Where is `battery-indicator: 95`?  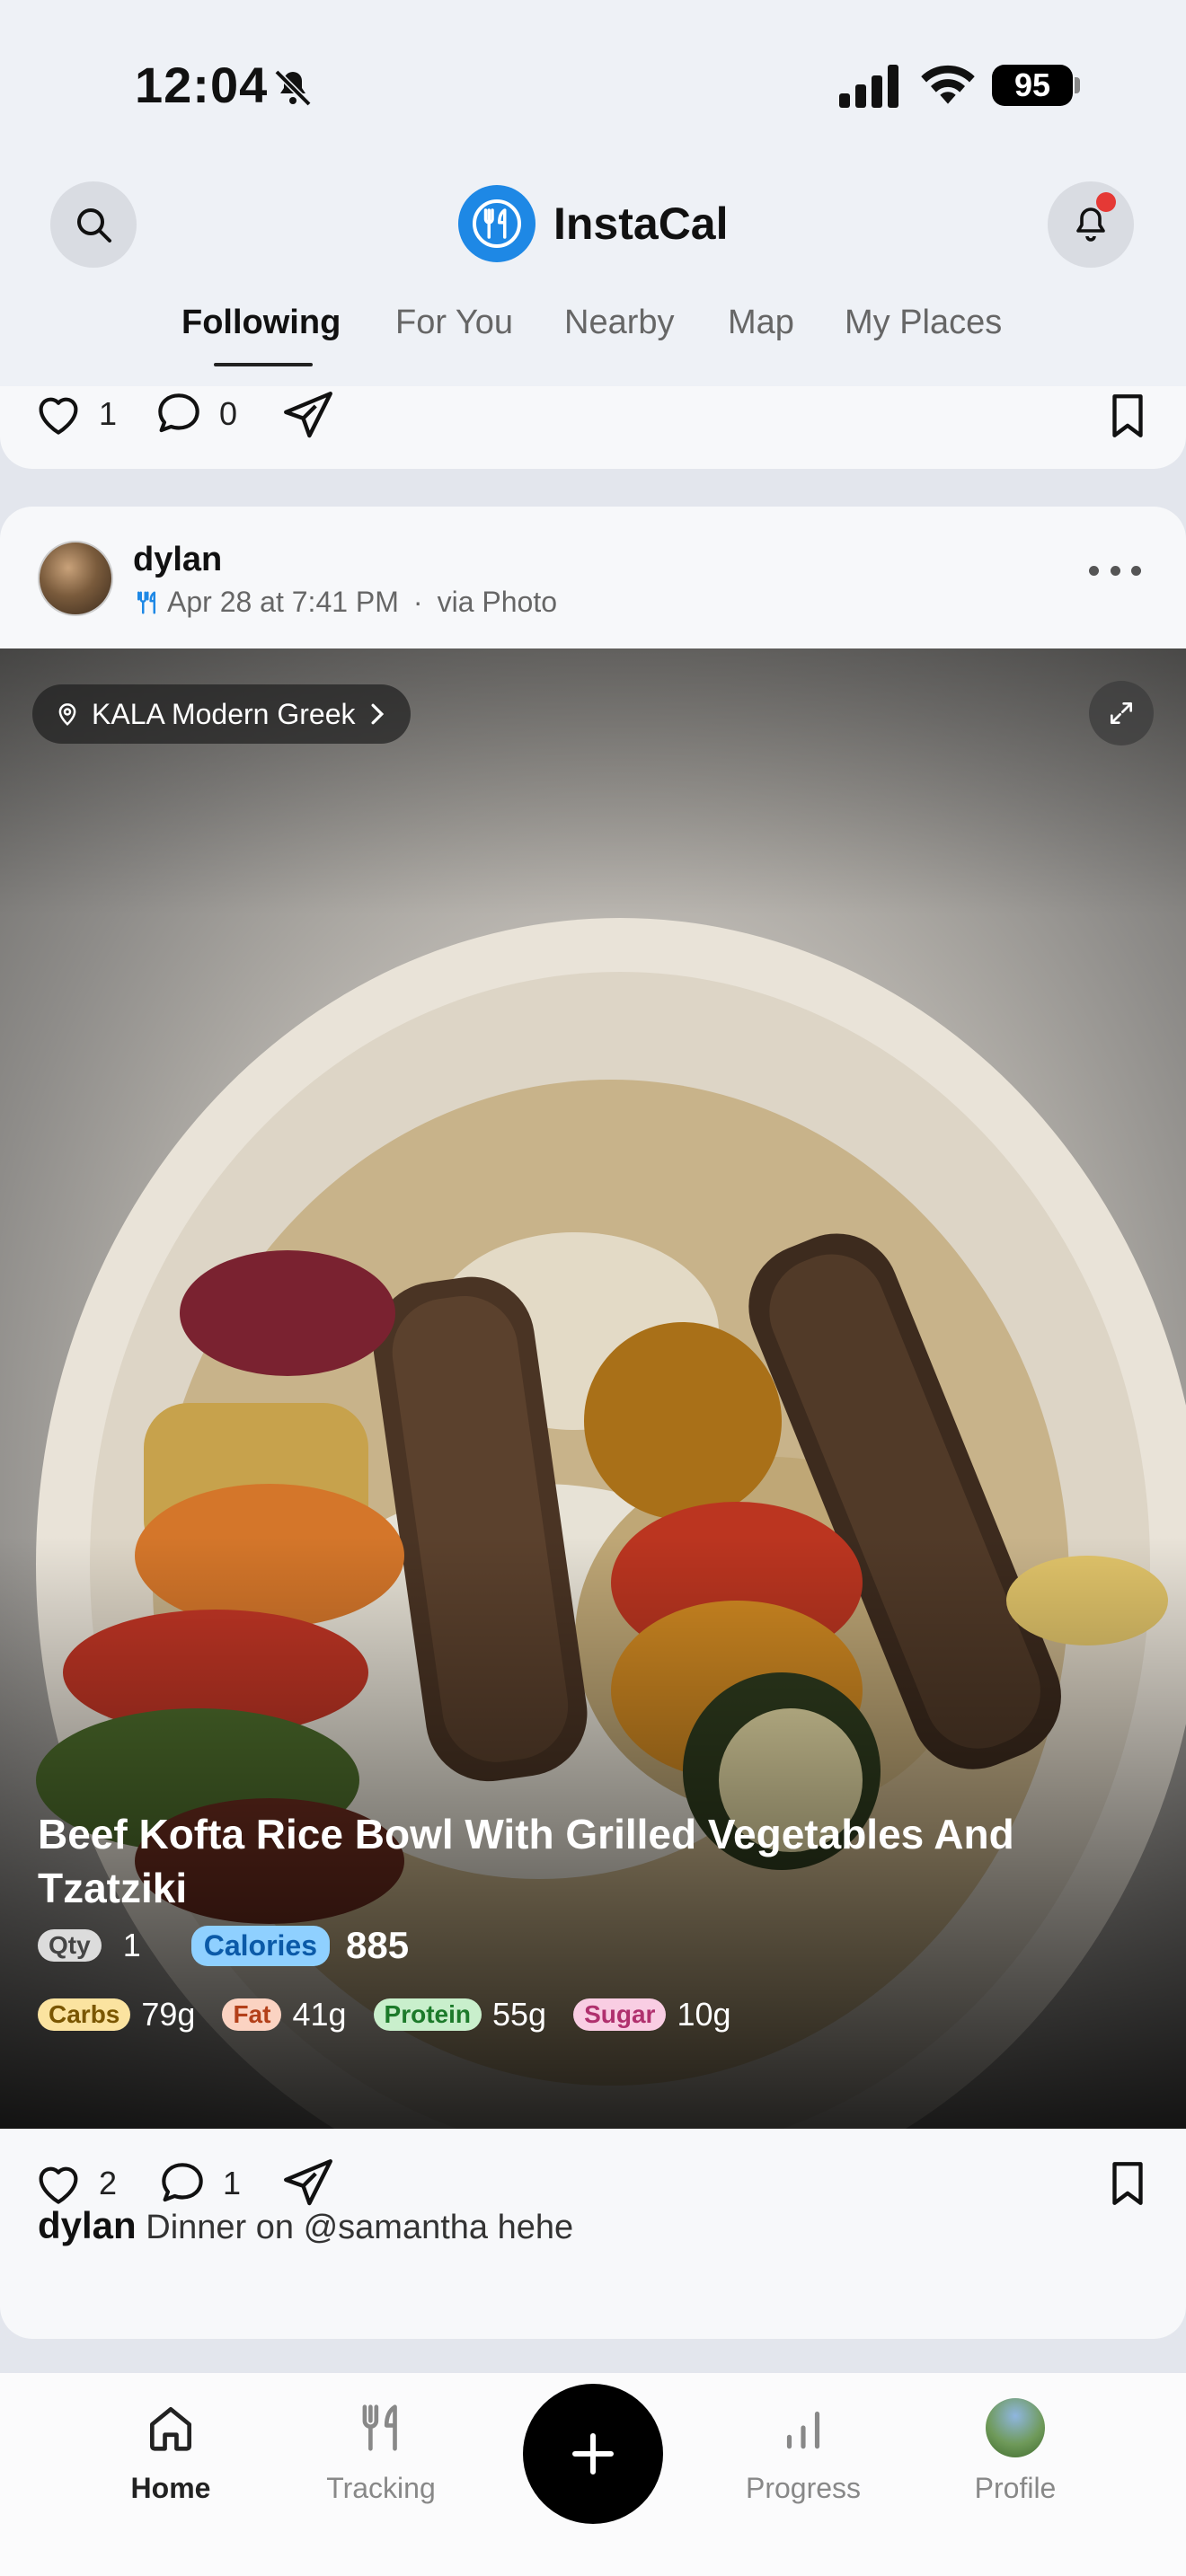
battery-indicator: 95 is located at coordinates (1032, 85).